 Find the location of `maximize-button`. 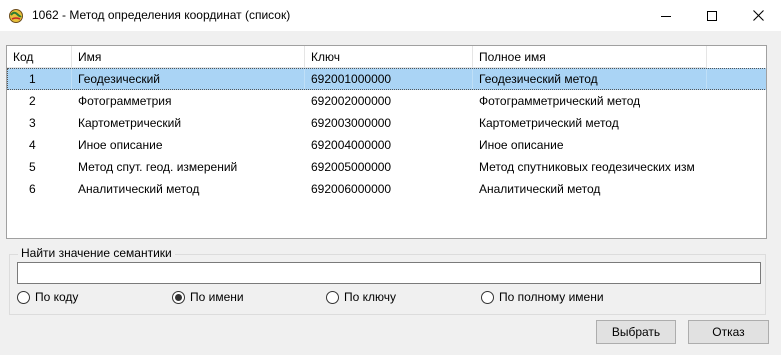

maximize-button is located at coordinates (712, 15).